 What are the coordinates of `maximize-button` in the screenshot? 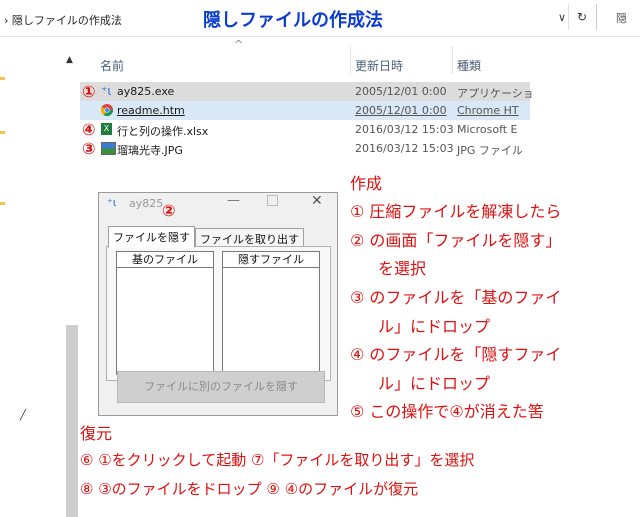 It's located at (272, 200).